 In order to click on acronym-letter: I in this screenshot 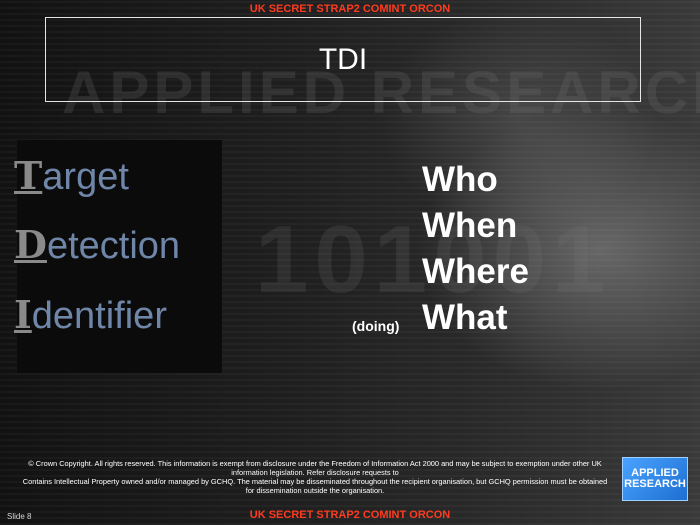, I will do `click(23, 314)`.